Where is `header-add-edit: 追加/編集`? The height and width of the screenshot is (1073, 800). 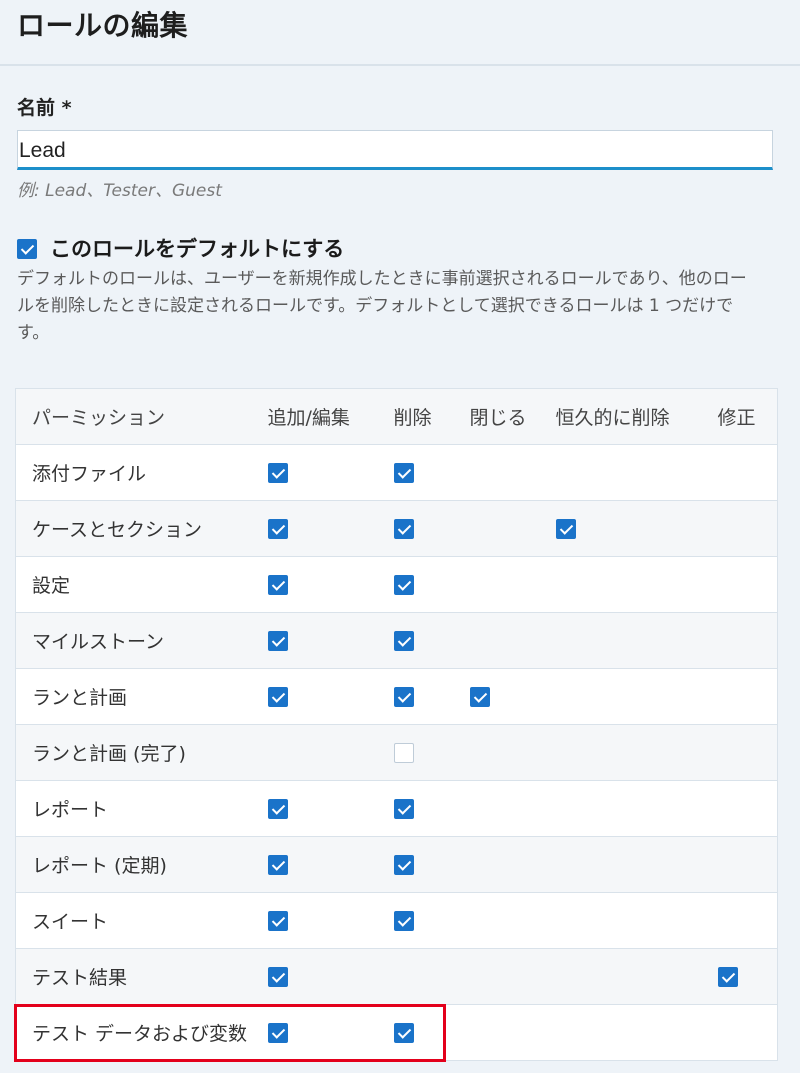
header-add-edit: 追加/編集 is located at coordinates (330, 416).